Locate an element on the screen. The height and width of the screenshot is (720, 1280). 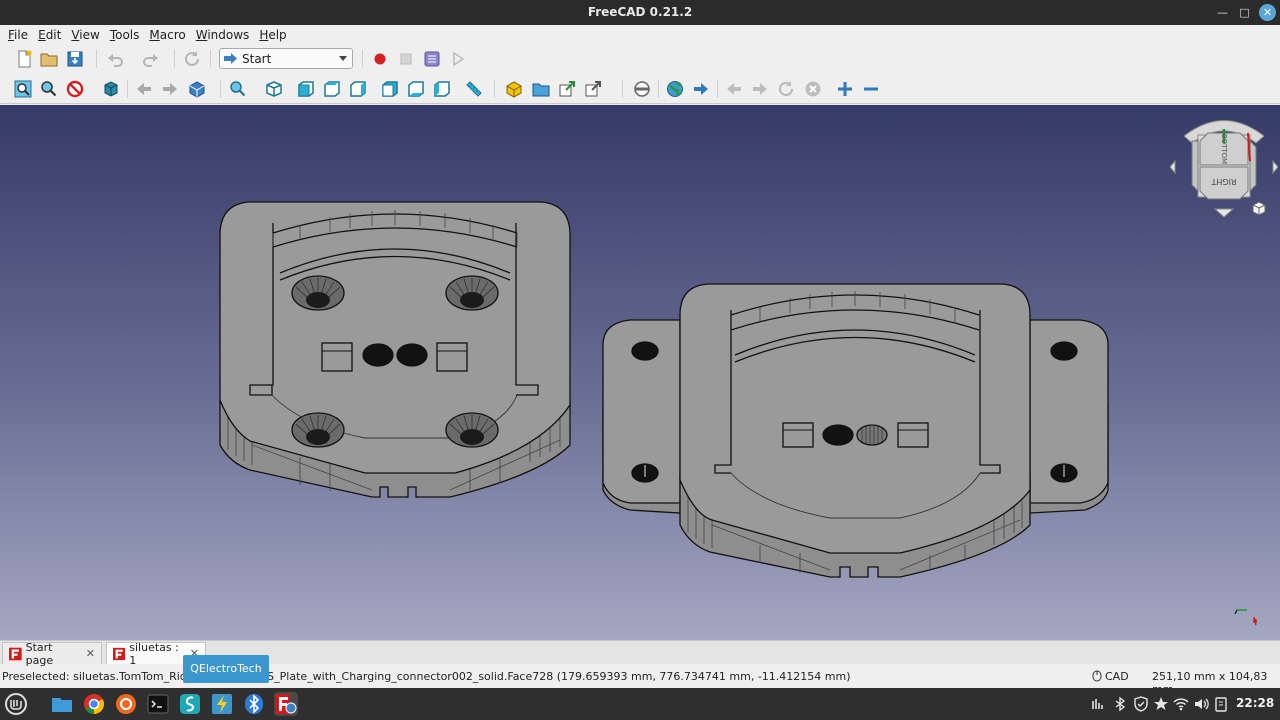
rotate-right-arrow-icon is located at coordinates (1275, 167).